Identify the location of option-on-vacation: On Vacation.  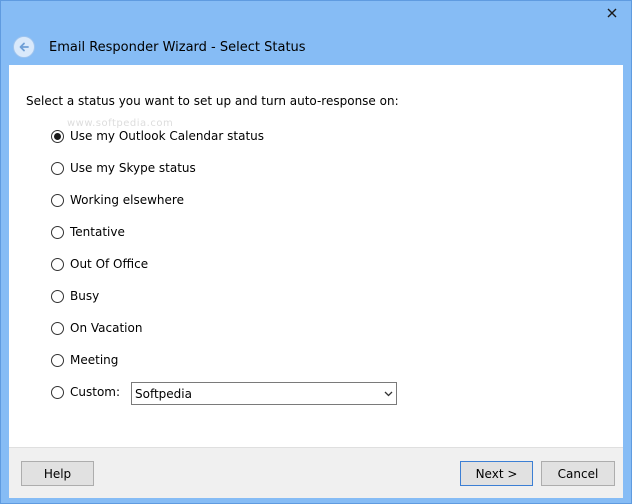
(96, 328).